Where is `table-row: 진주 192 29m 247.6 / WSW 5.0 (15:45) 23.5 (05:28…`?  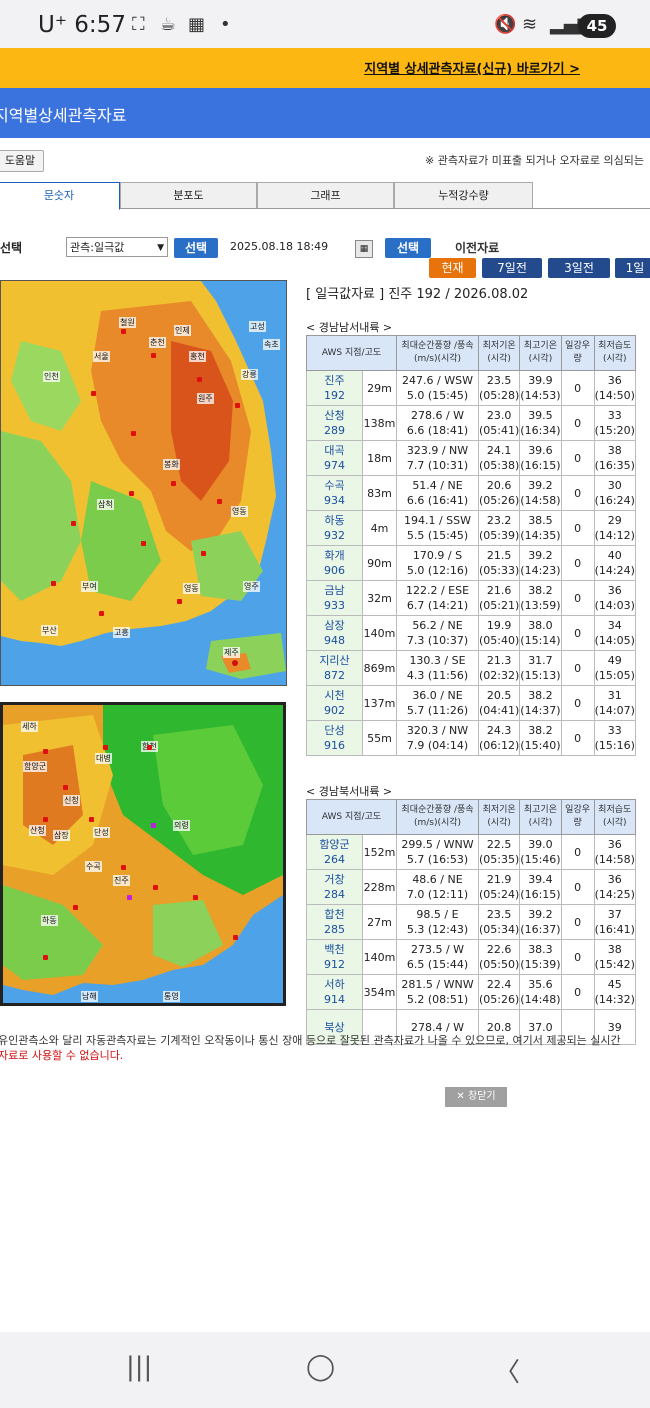 table-row: 진주 192 29m 247.6 / WSW 5.0 (15:45) 23.5 (05:28… is located at coordinates (471, 388).